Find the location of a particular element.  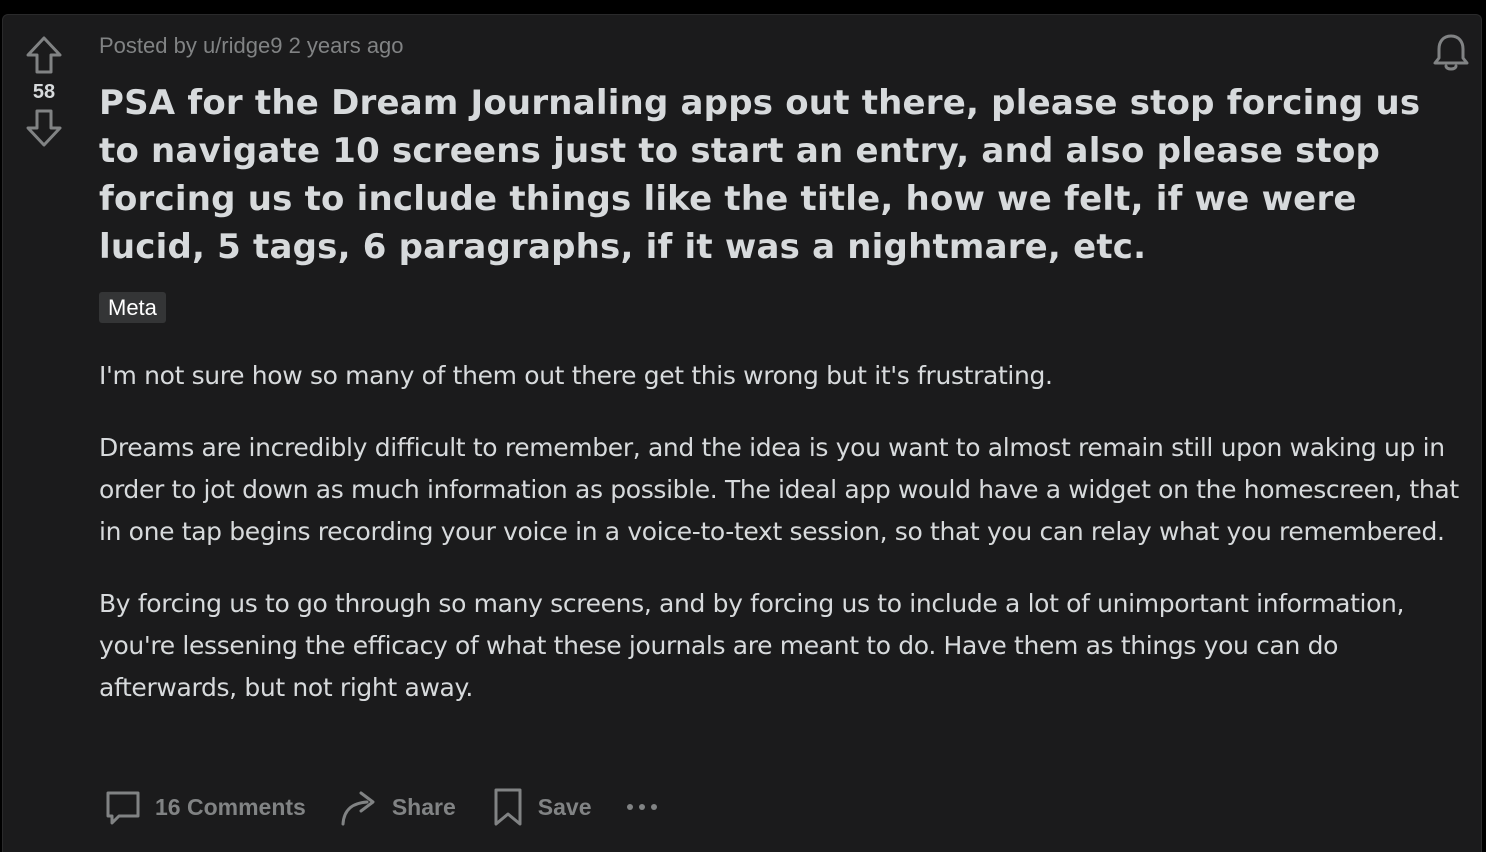

notification-bell-button is located at coordinates (1451, 53).